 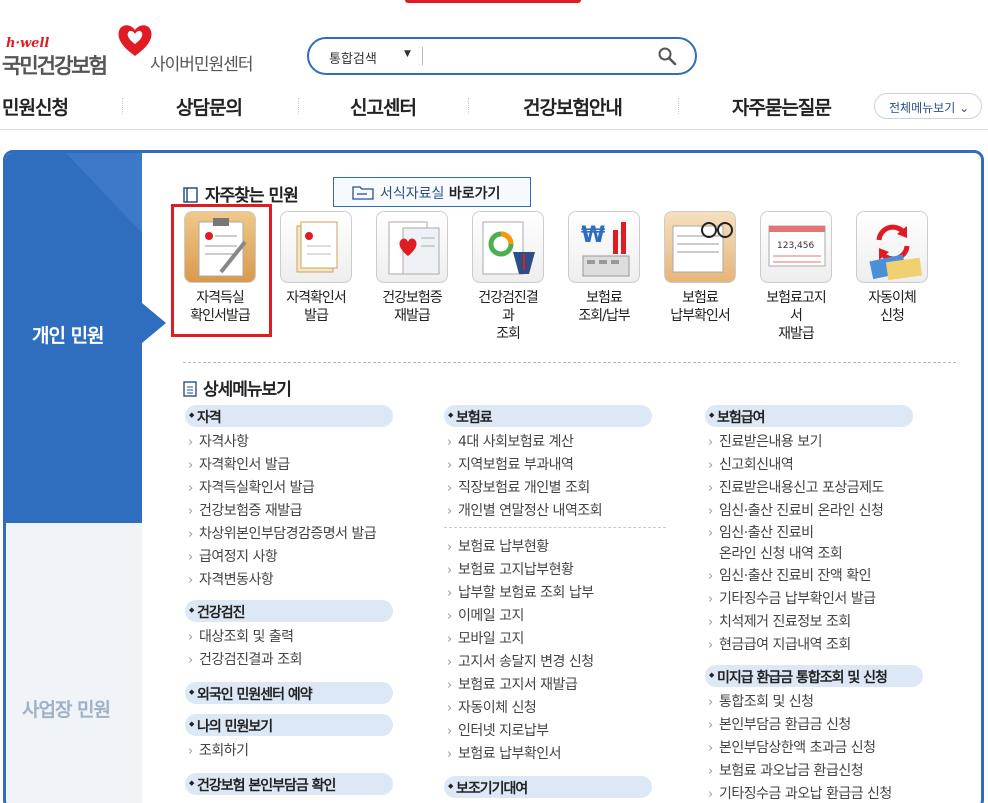 I want to click on quick-tile-auto-transfer: 자동이체 신청, so click(x=892, y=268).